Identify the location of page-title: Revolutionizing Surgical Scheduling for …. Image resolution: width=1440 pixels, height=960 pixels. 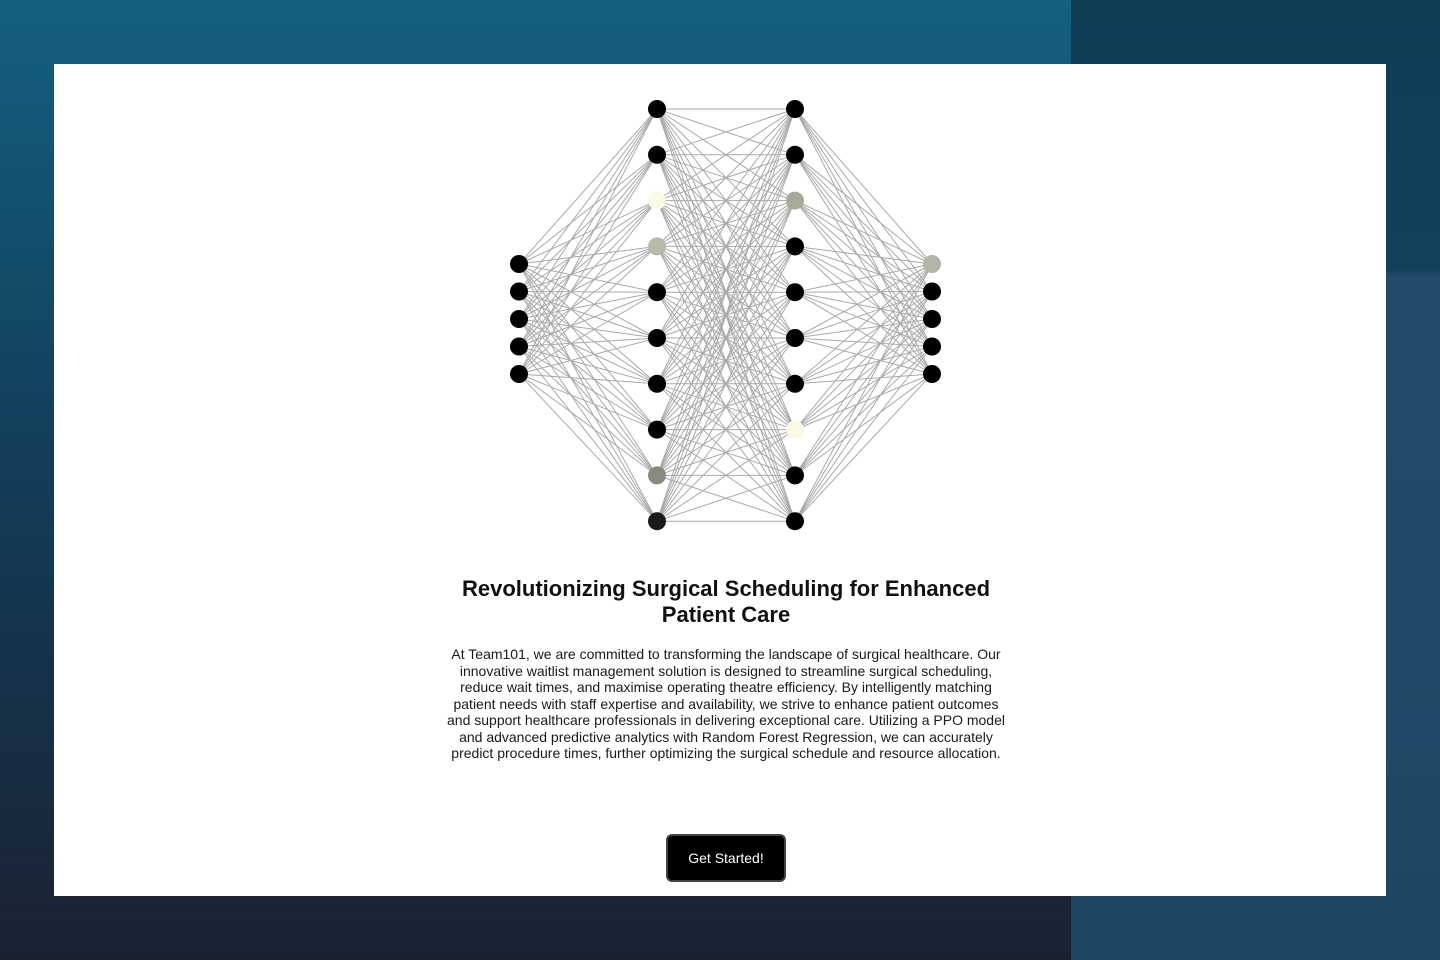
(726, 601).